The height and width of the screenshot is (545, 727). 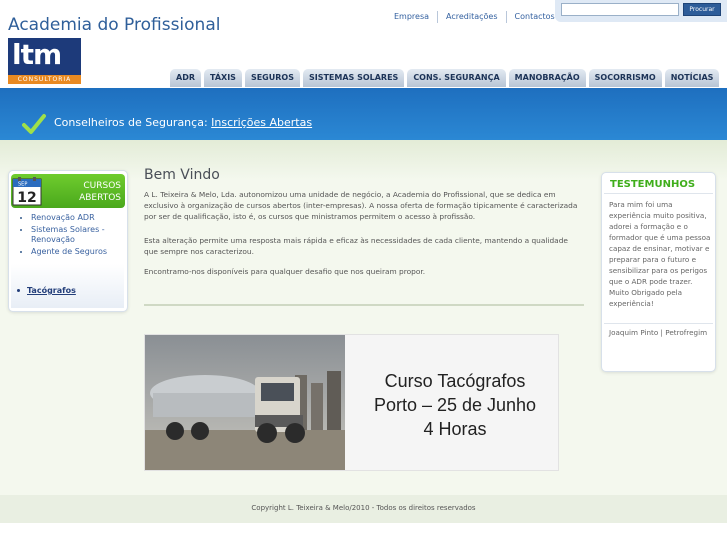 I want to click on page-title: Bem Vindo, so click(x=182, y=175).